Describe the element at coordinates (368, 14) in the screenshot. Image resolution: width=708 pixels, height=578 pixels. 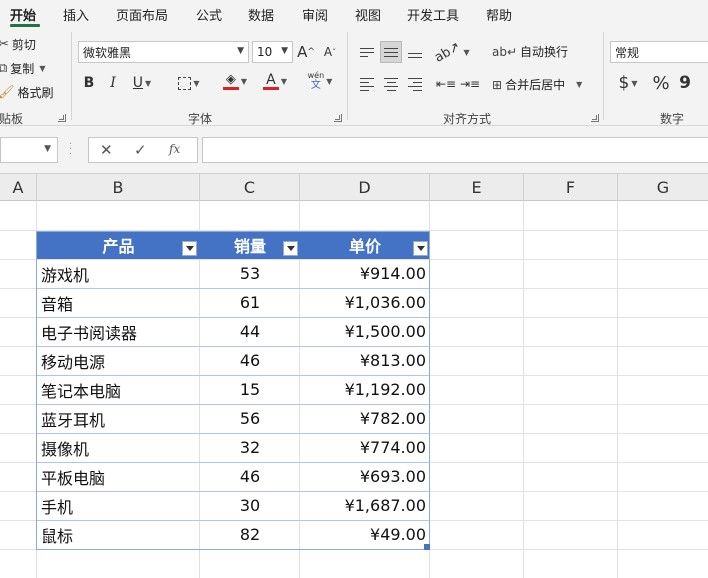
I see `tab-view: 视图` at that location.